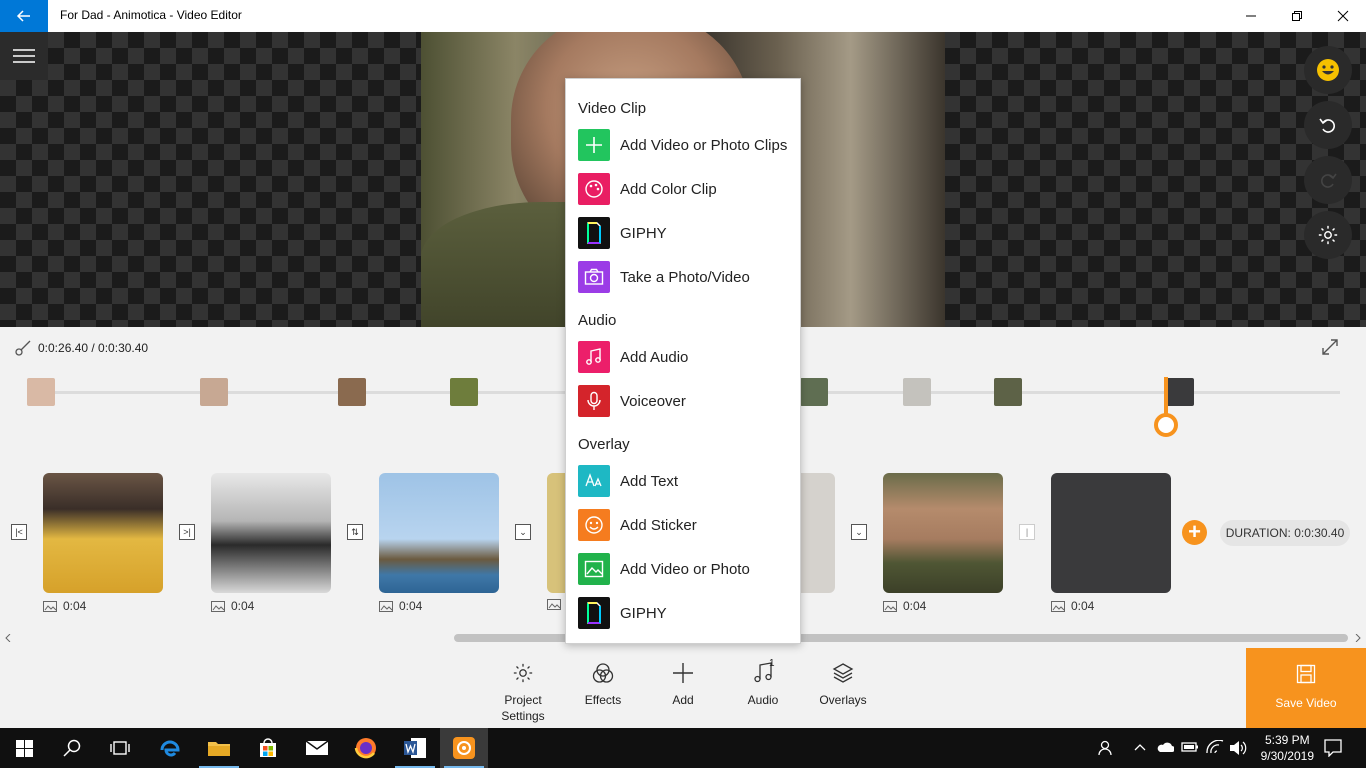 The height and width of the screenshot is (768, 1366). What do you see at coordinates (594, 525) in the screenshot?
I see `smiley-icon` at bounding box center [594, 525].